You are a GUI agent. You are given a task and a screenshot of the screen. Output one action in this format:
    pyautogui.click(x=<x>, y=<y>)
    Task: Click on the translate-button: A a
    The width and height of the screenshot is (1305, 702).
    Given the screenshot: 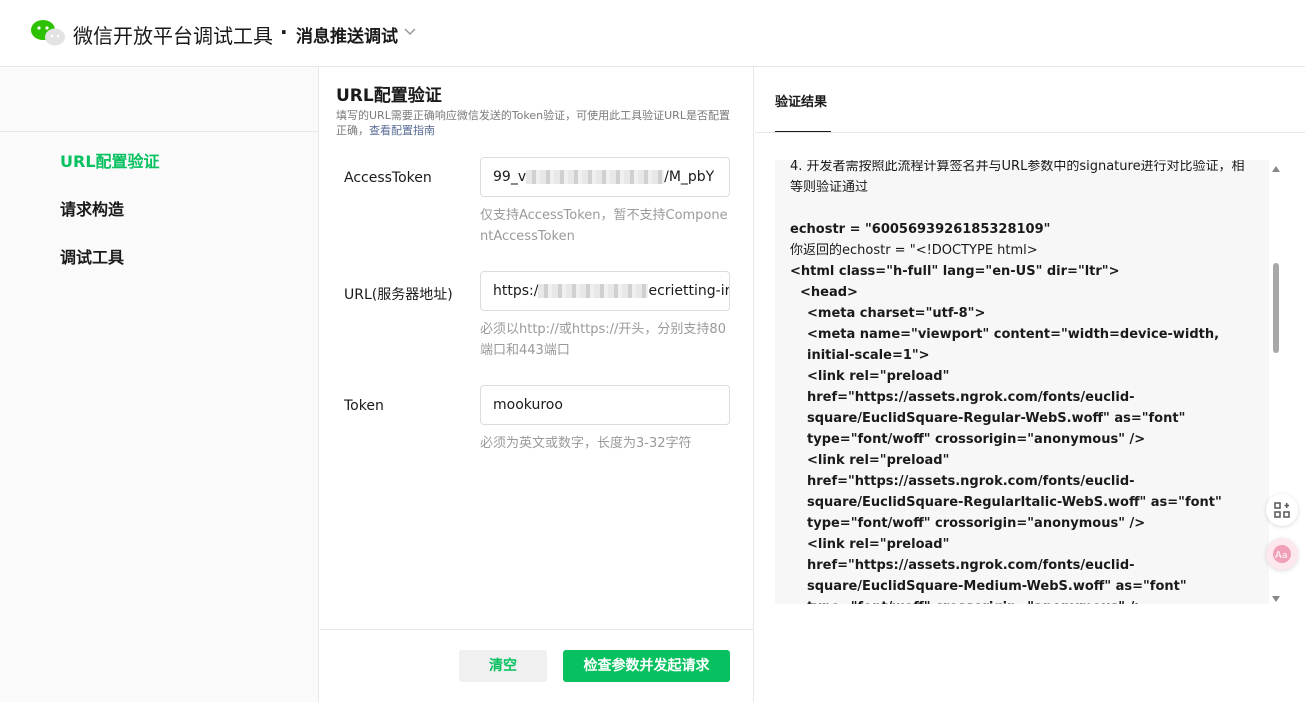 What is the action you would take?
    pyautogui.click(x=1282, y=554)
    